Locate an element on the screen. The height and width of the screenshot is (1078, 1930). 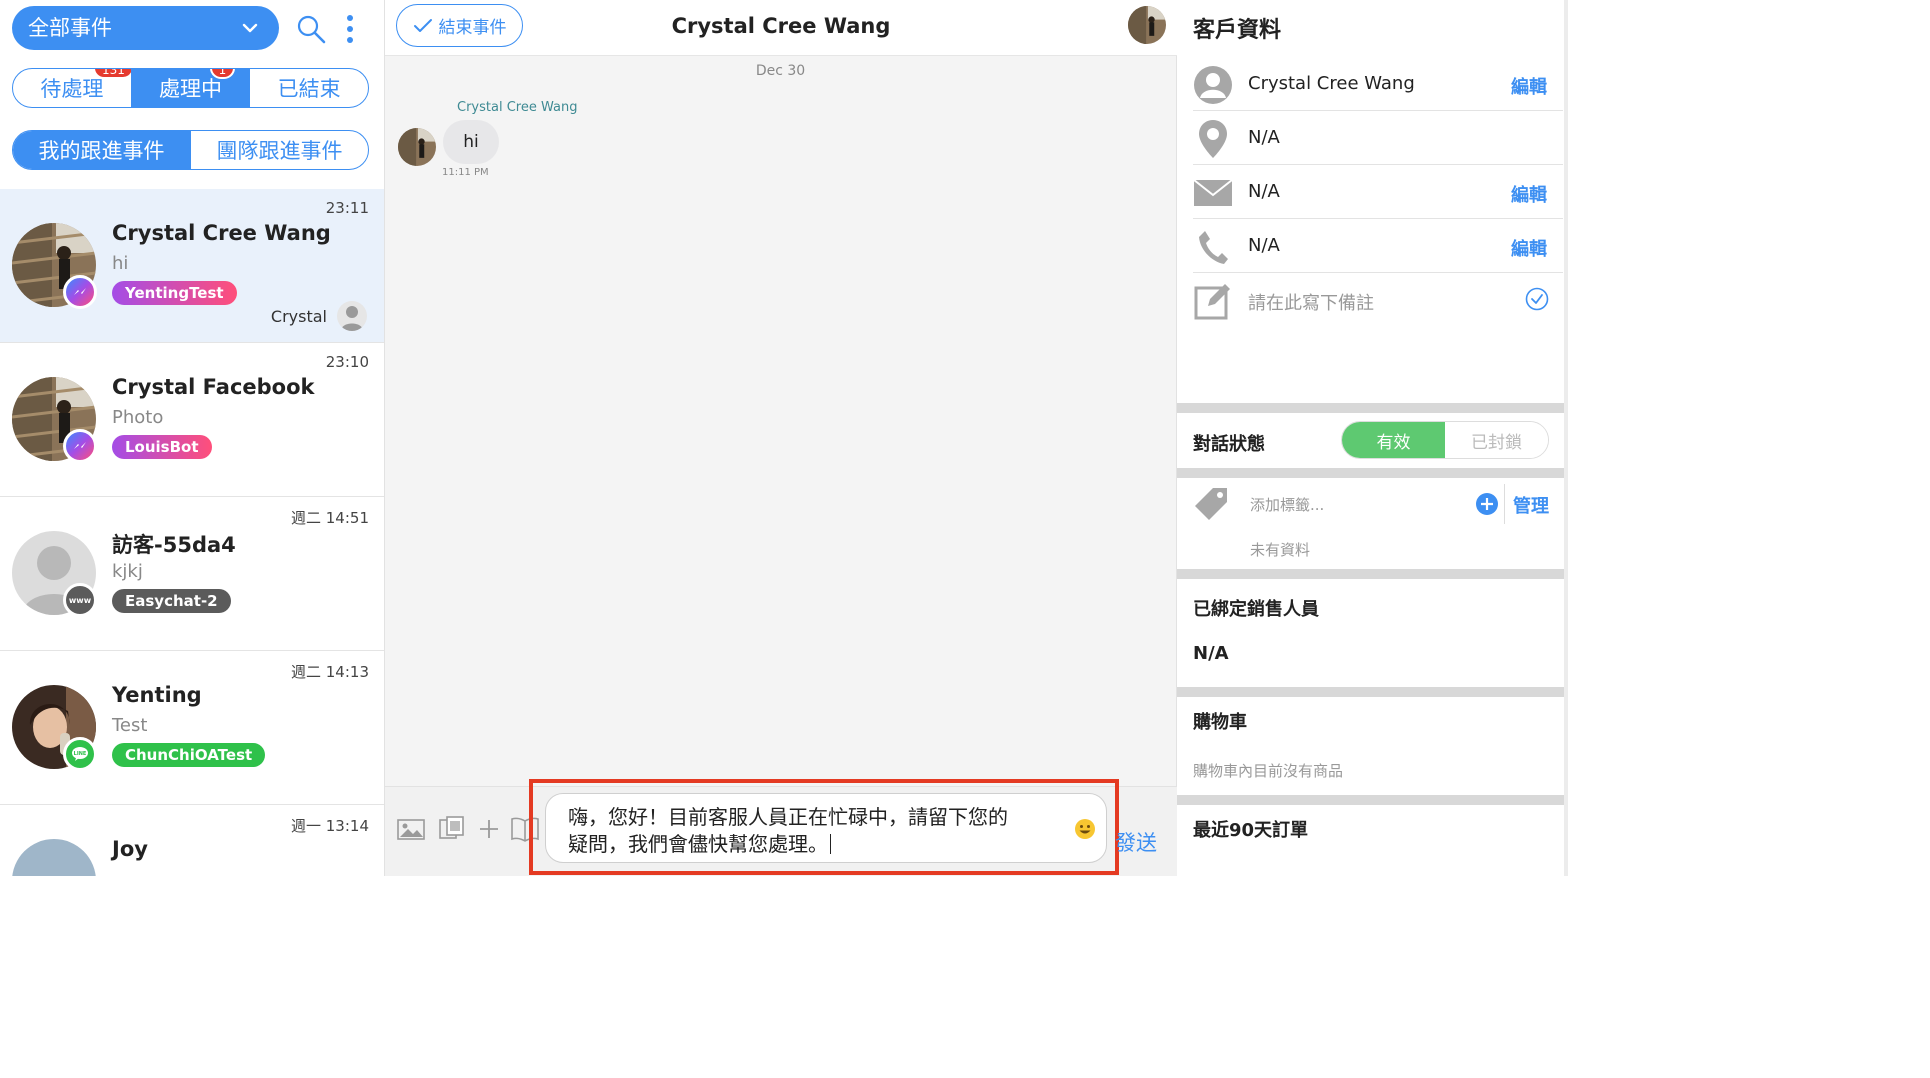
avatar is located at coordinates (54, 857).